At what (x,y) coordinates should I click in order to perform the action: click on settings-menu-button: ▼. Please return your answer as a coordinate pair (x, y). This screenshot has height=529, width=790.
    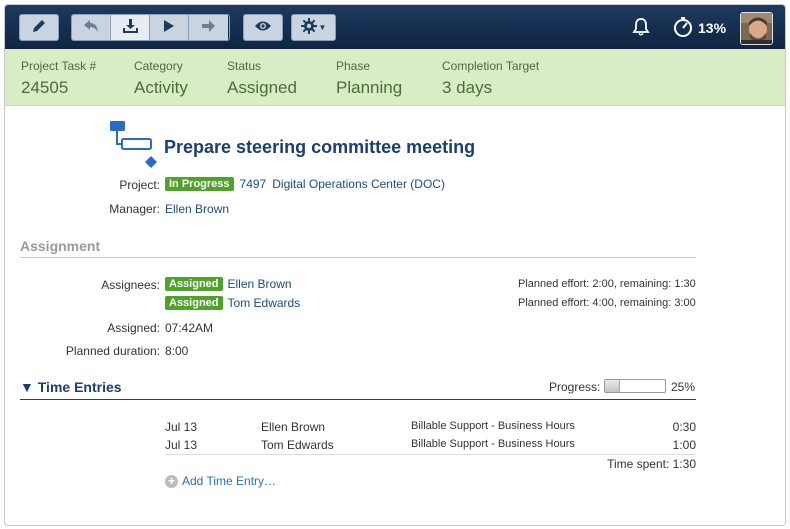
    Looking at the image, I should click on (313, 27).